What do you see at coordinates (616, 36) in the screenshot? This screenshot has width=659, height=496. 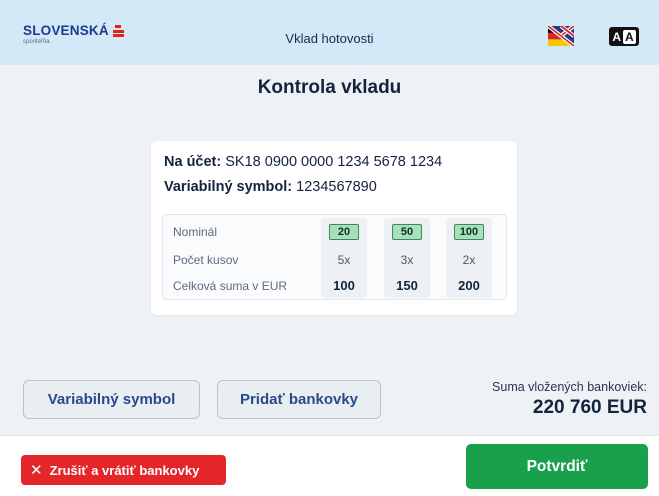 I see `text-size-label-small: A` at bounding box center [616, 36].